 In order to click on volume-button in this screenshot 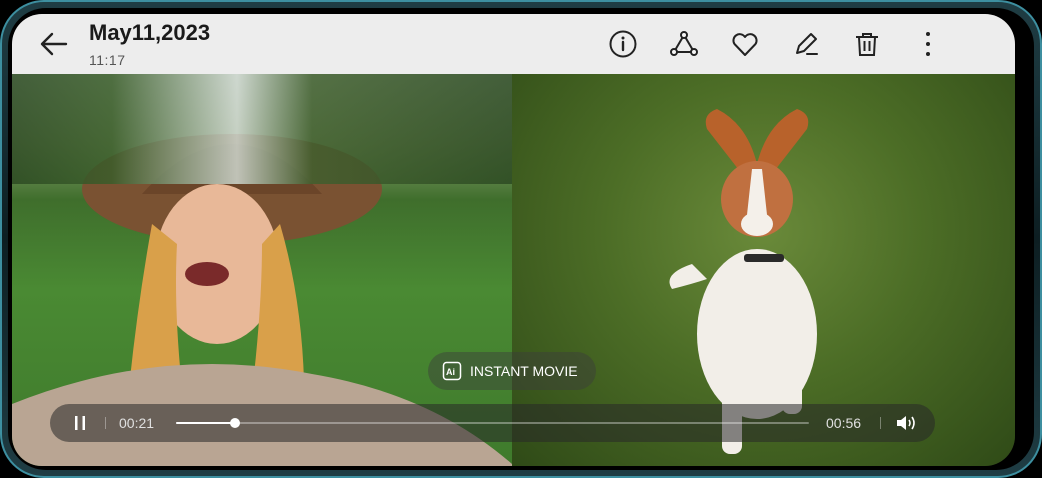, I will do `click(906, 423)`.